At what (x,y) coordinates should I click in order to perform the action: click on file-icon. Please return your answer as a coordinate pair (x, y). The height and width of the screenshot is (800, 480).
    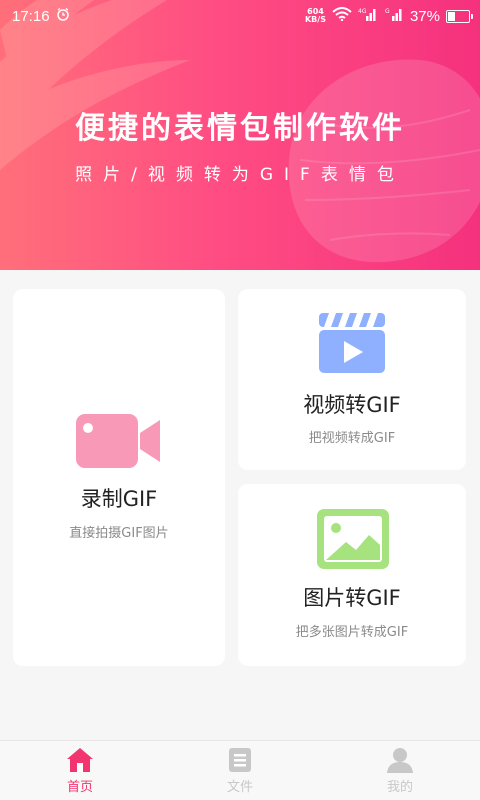
    Looking at the image, I should click on (240, 760).